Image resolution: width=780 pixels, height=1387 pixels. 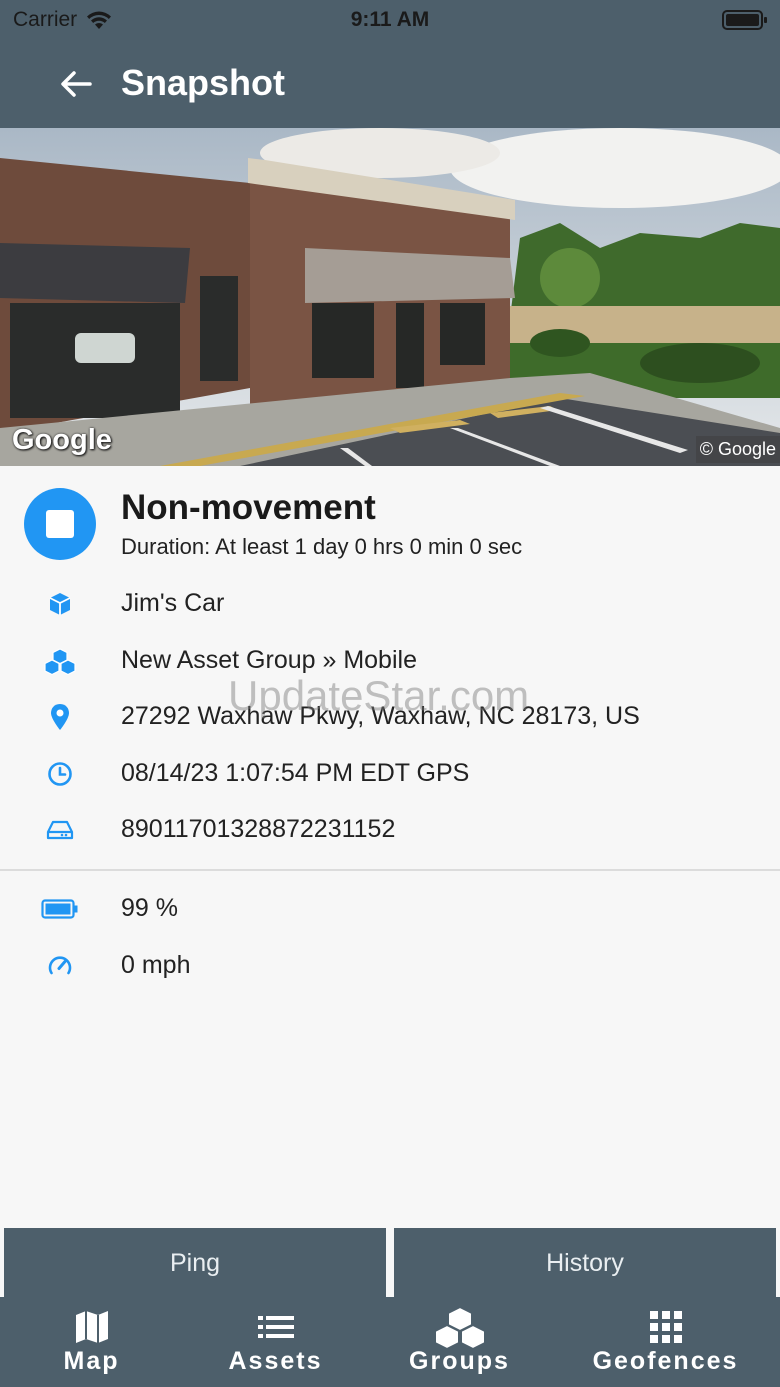 What do you see at coordinates (390, 966) in the screenshot?
I see `metric-row-speed: 0 mph` at bounding box center [390, 966].